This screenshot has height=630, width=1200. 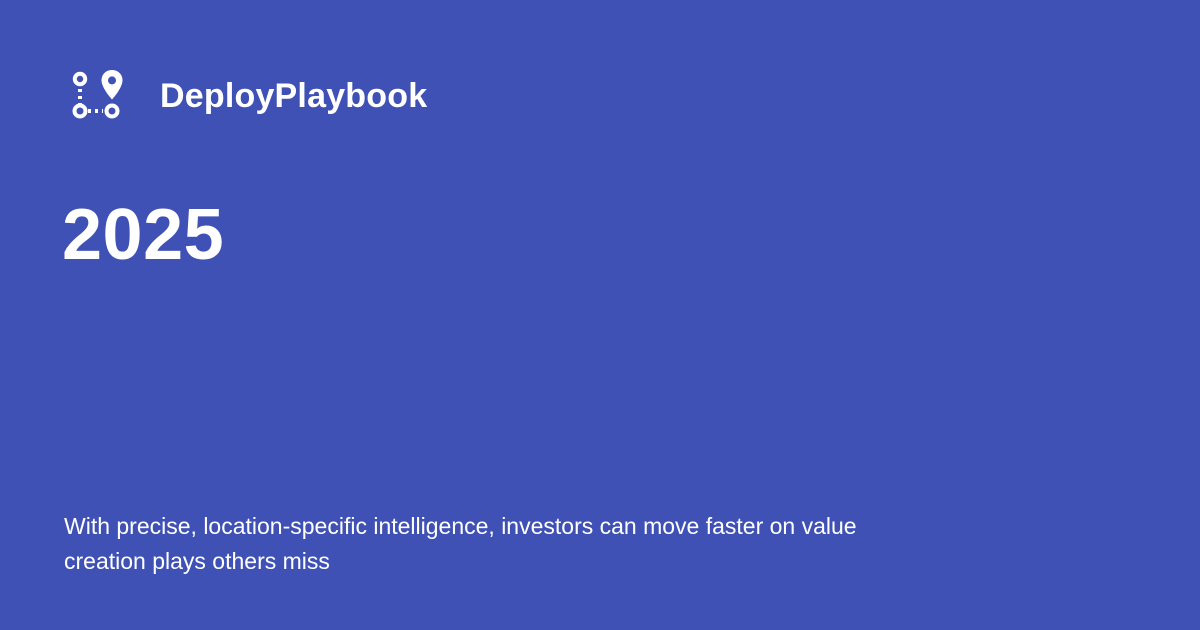 What do you see at coordinates (97, 94) in the screenshot?
I see `route-pins-icon` at bounding box center [97, 94].